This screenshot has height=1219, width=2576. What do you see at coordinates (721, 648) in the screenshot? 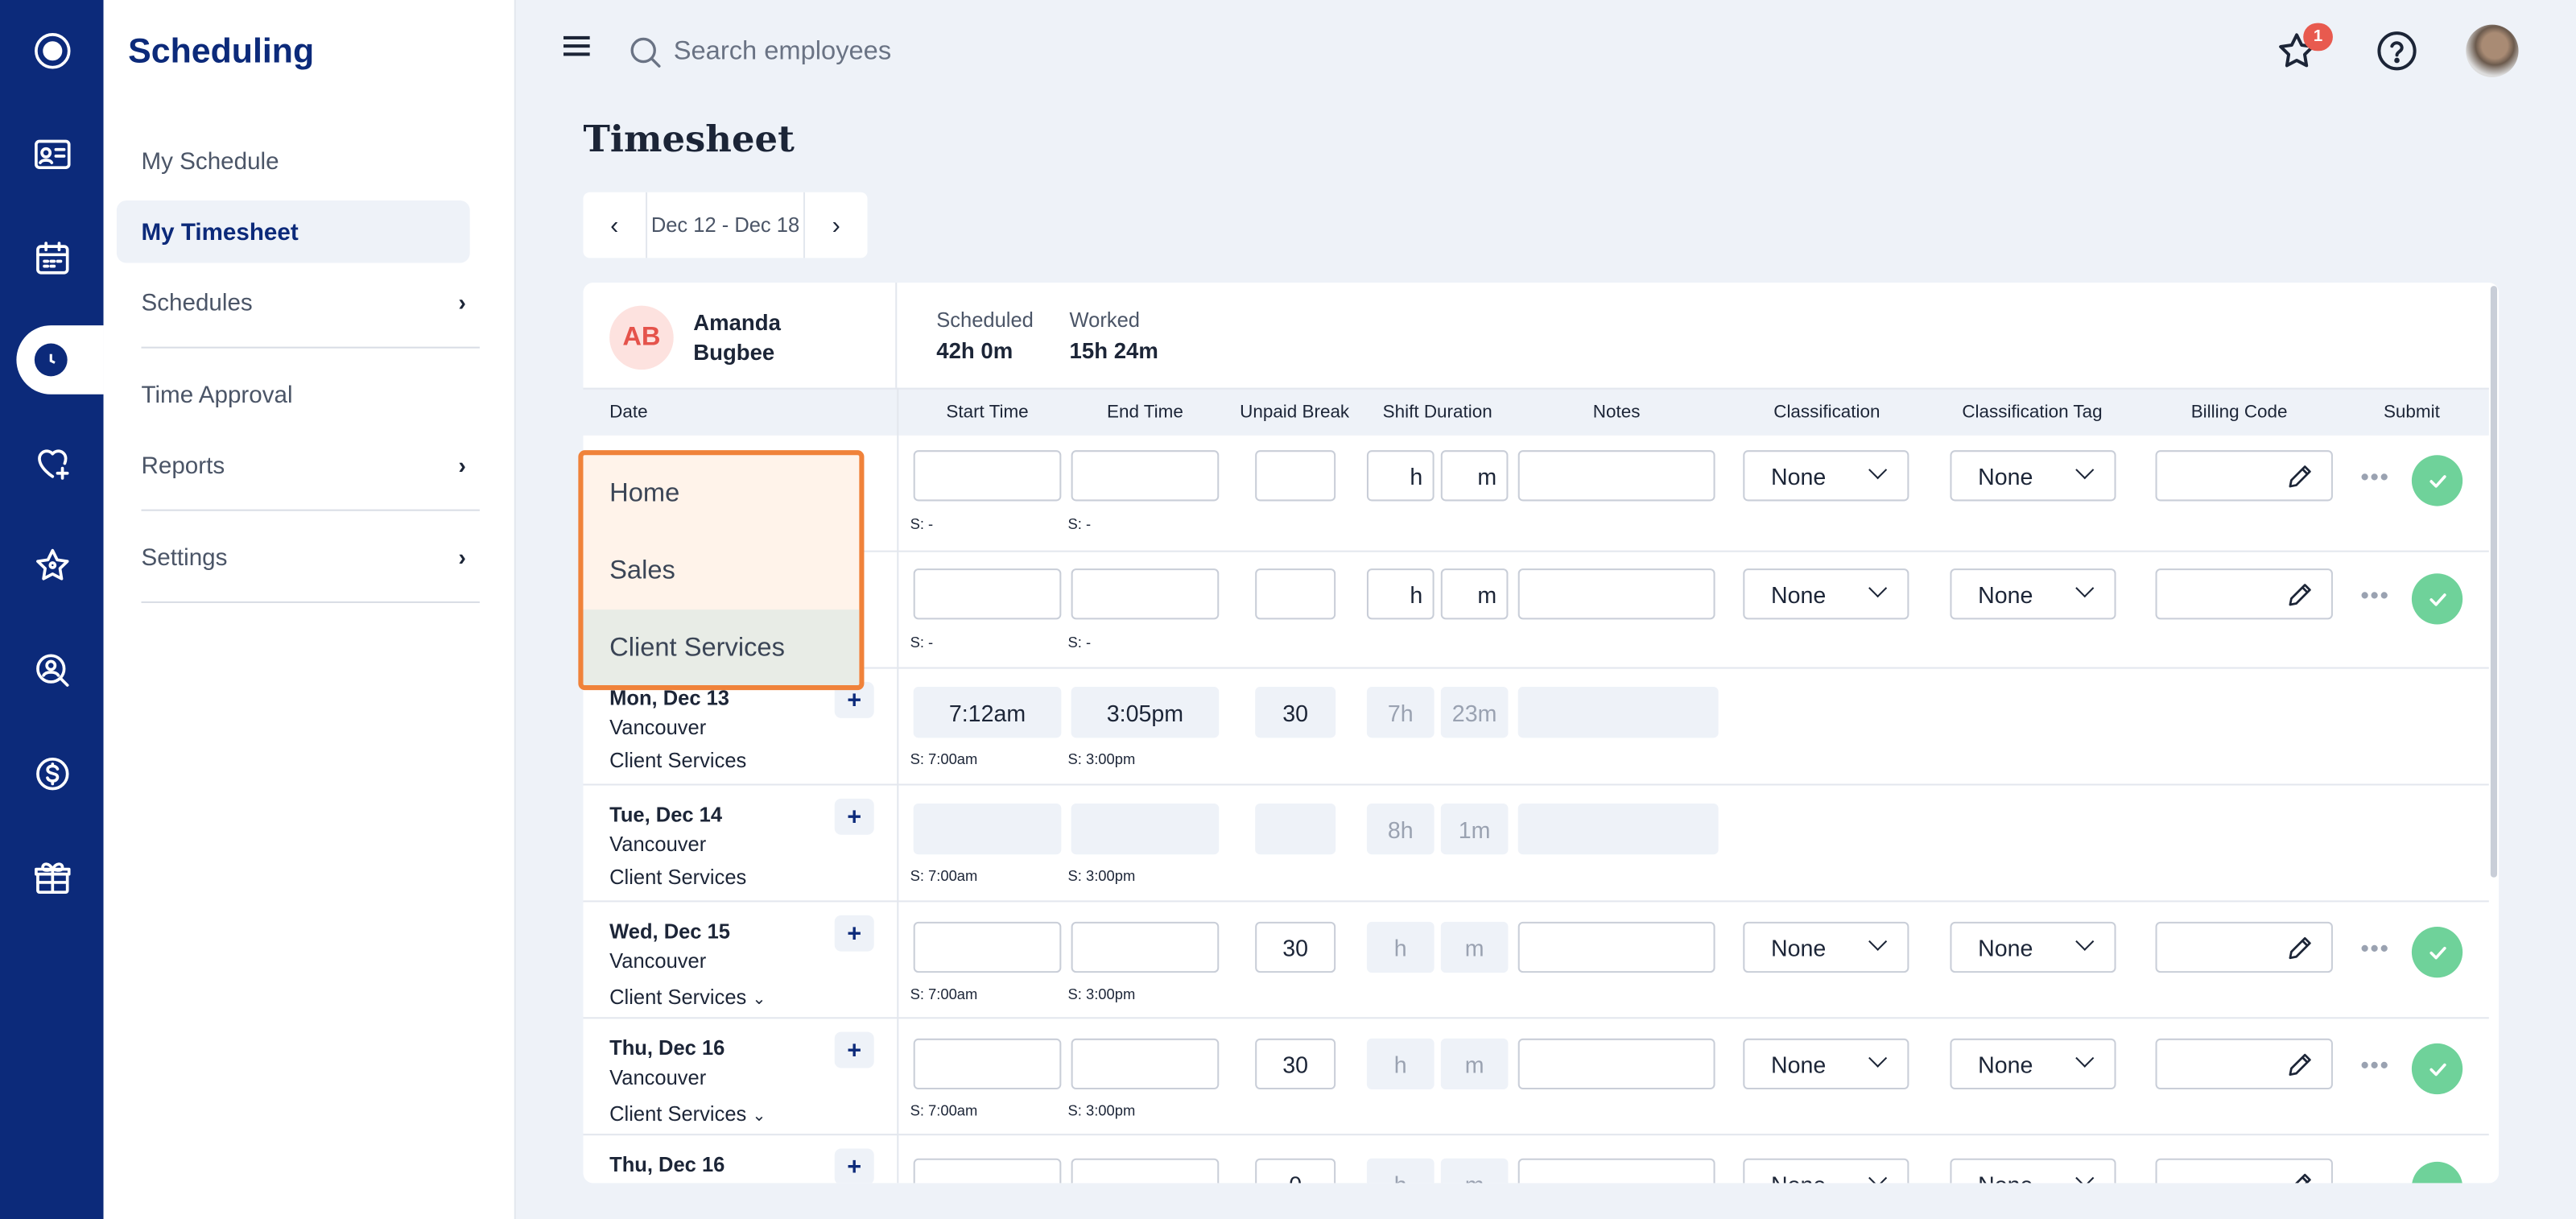
I see `dropdown-option-client-services: Client Services` at bounding box center [721, 648].